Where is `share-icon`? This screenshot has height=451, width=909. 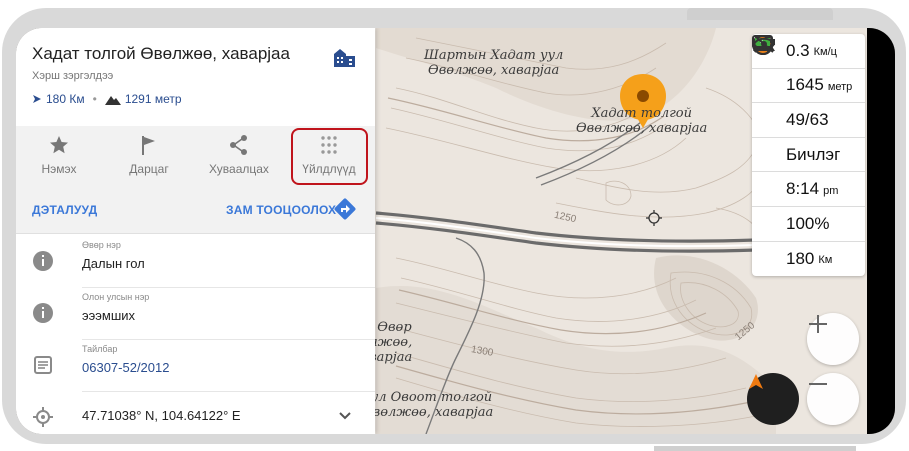
share-icon is located at coordinates (238, 145).